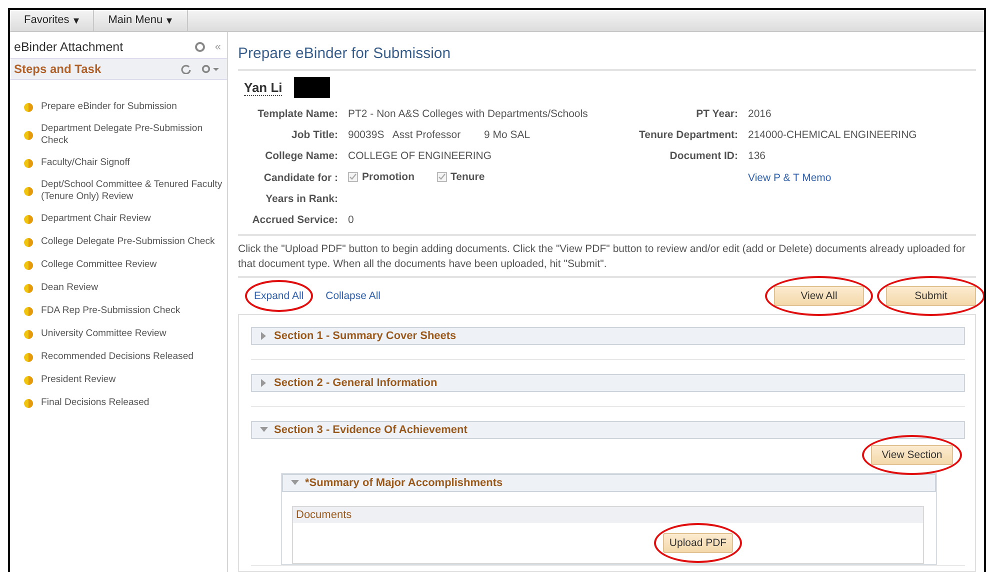 This screenshot has height=572, width=992. Describe the element at coordinates (862, 178) in the screenshot. I see `memo-link: View P & T Memo` at that location.